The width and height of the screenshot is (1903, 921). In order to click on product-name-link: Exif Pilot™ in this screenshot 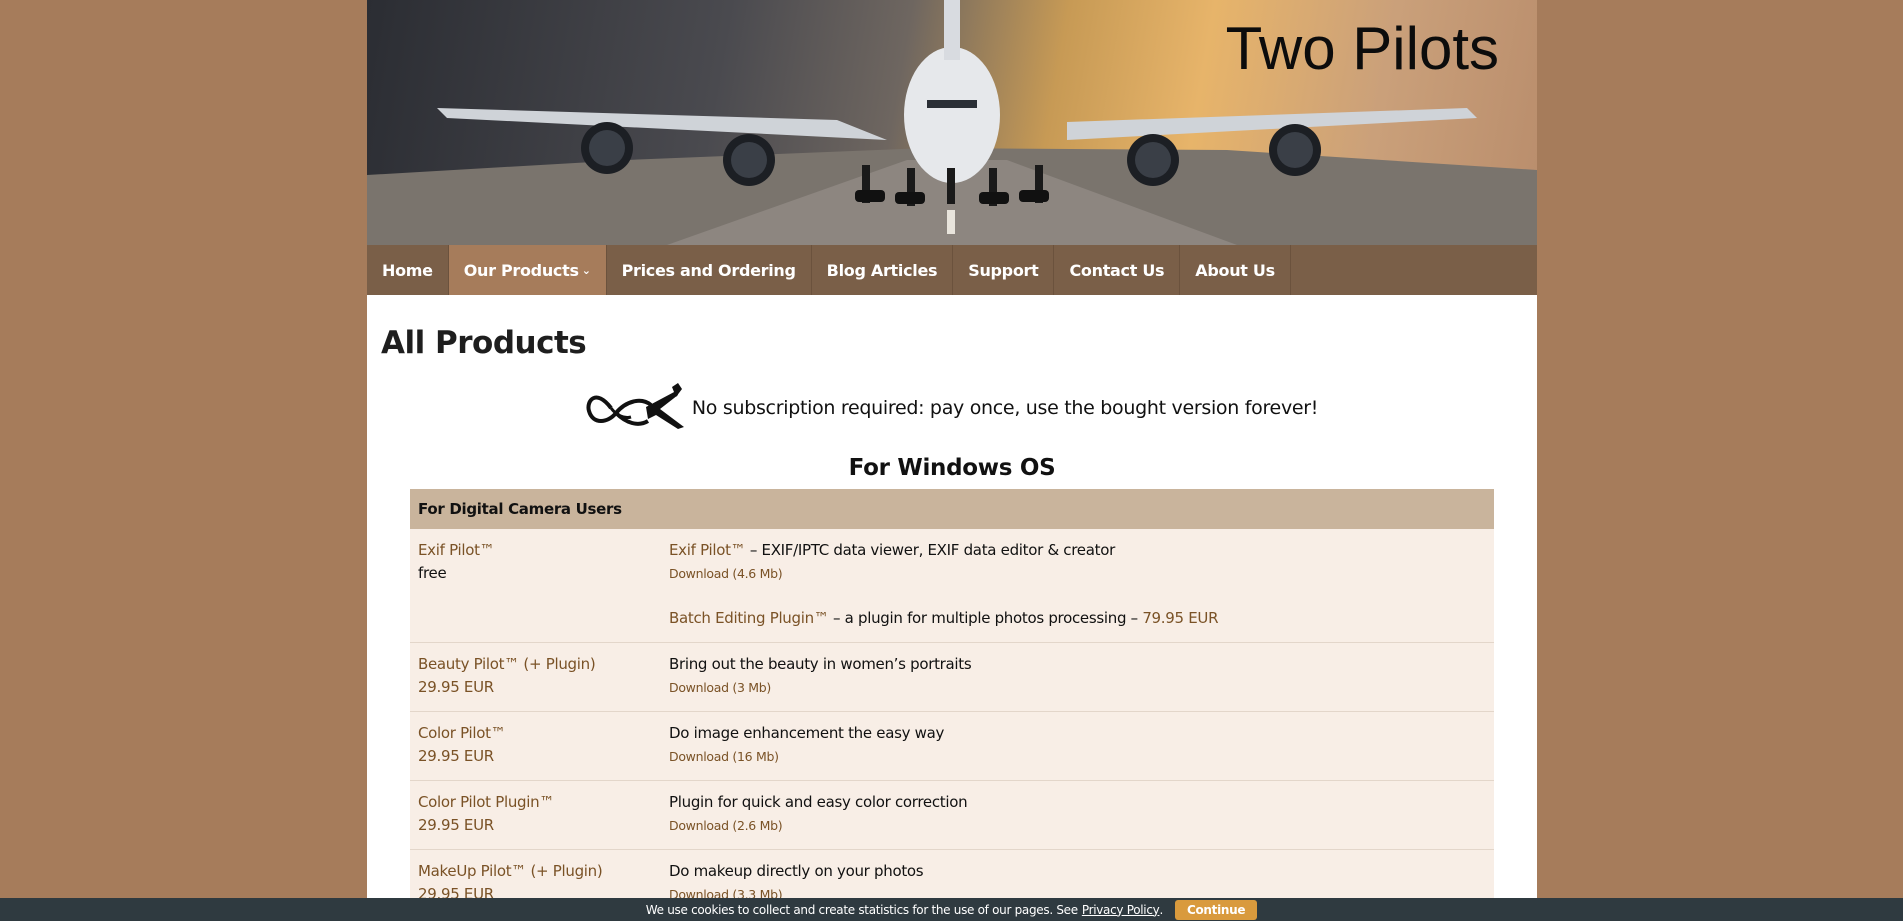, I will do `click(456, 550)`.